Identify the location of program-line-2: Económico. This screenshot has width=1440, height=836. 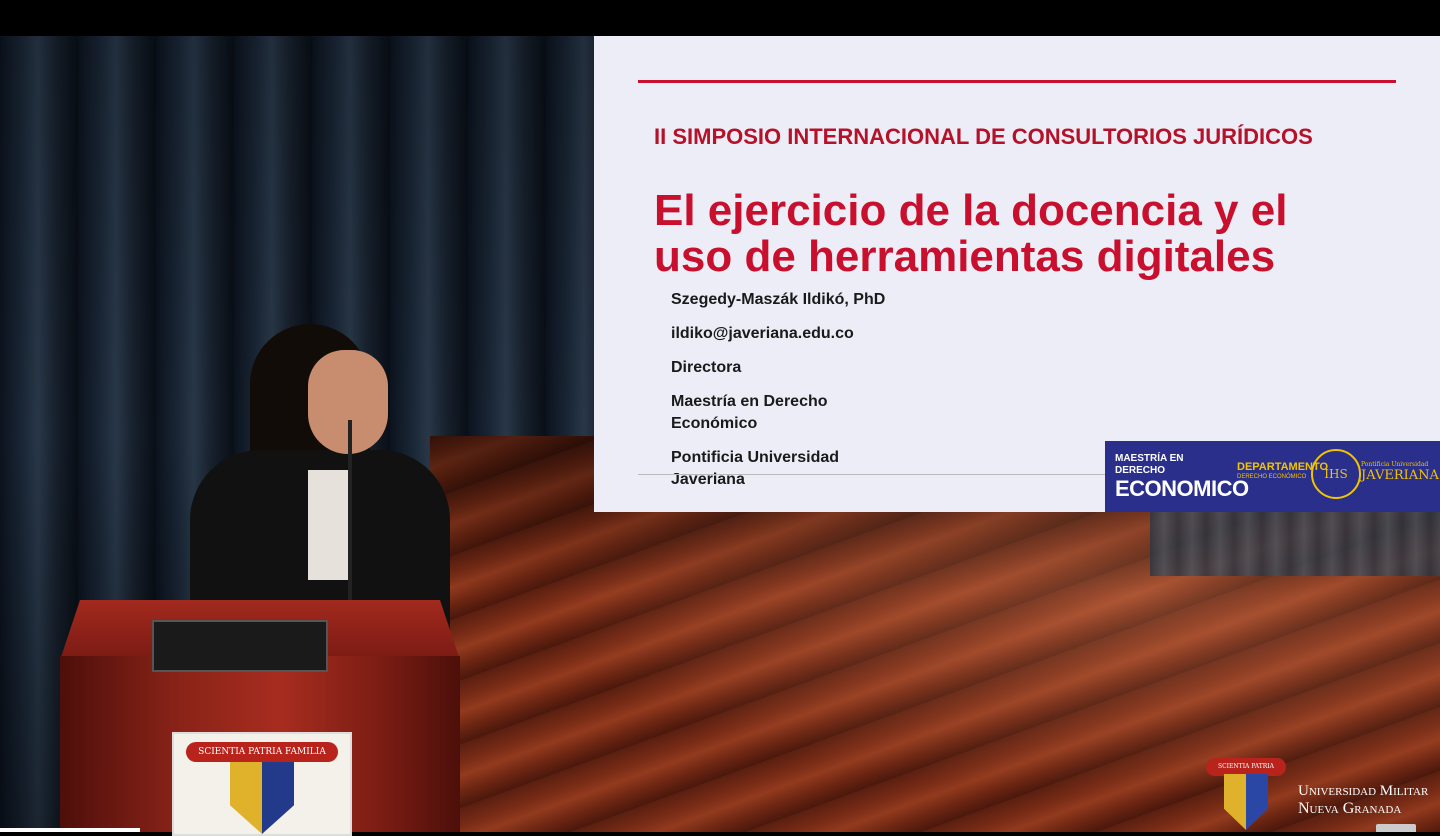
(714, 423).